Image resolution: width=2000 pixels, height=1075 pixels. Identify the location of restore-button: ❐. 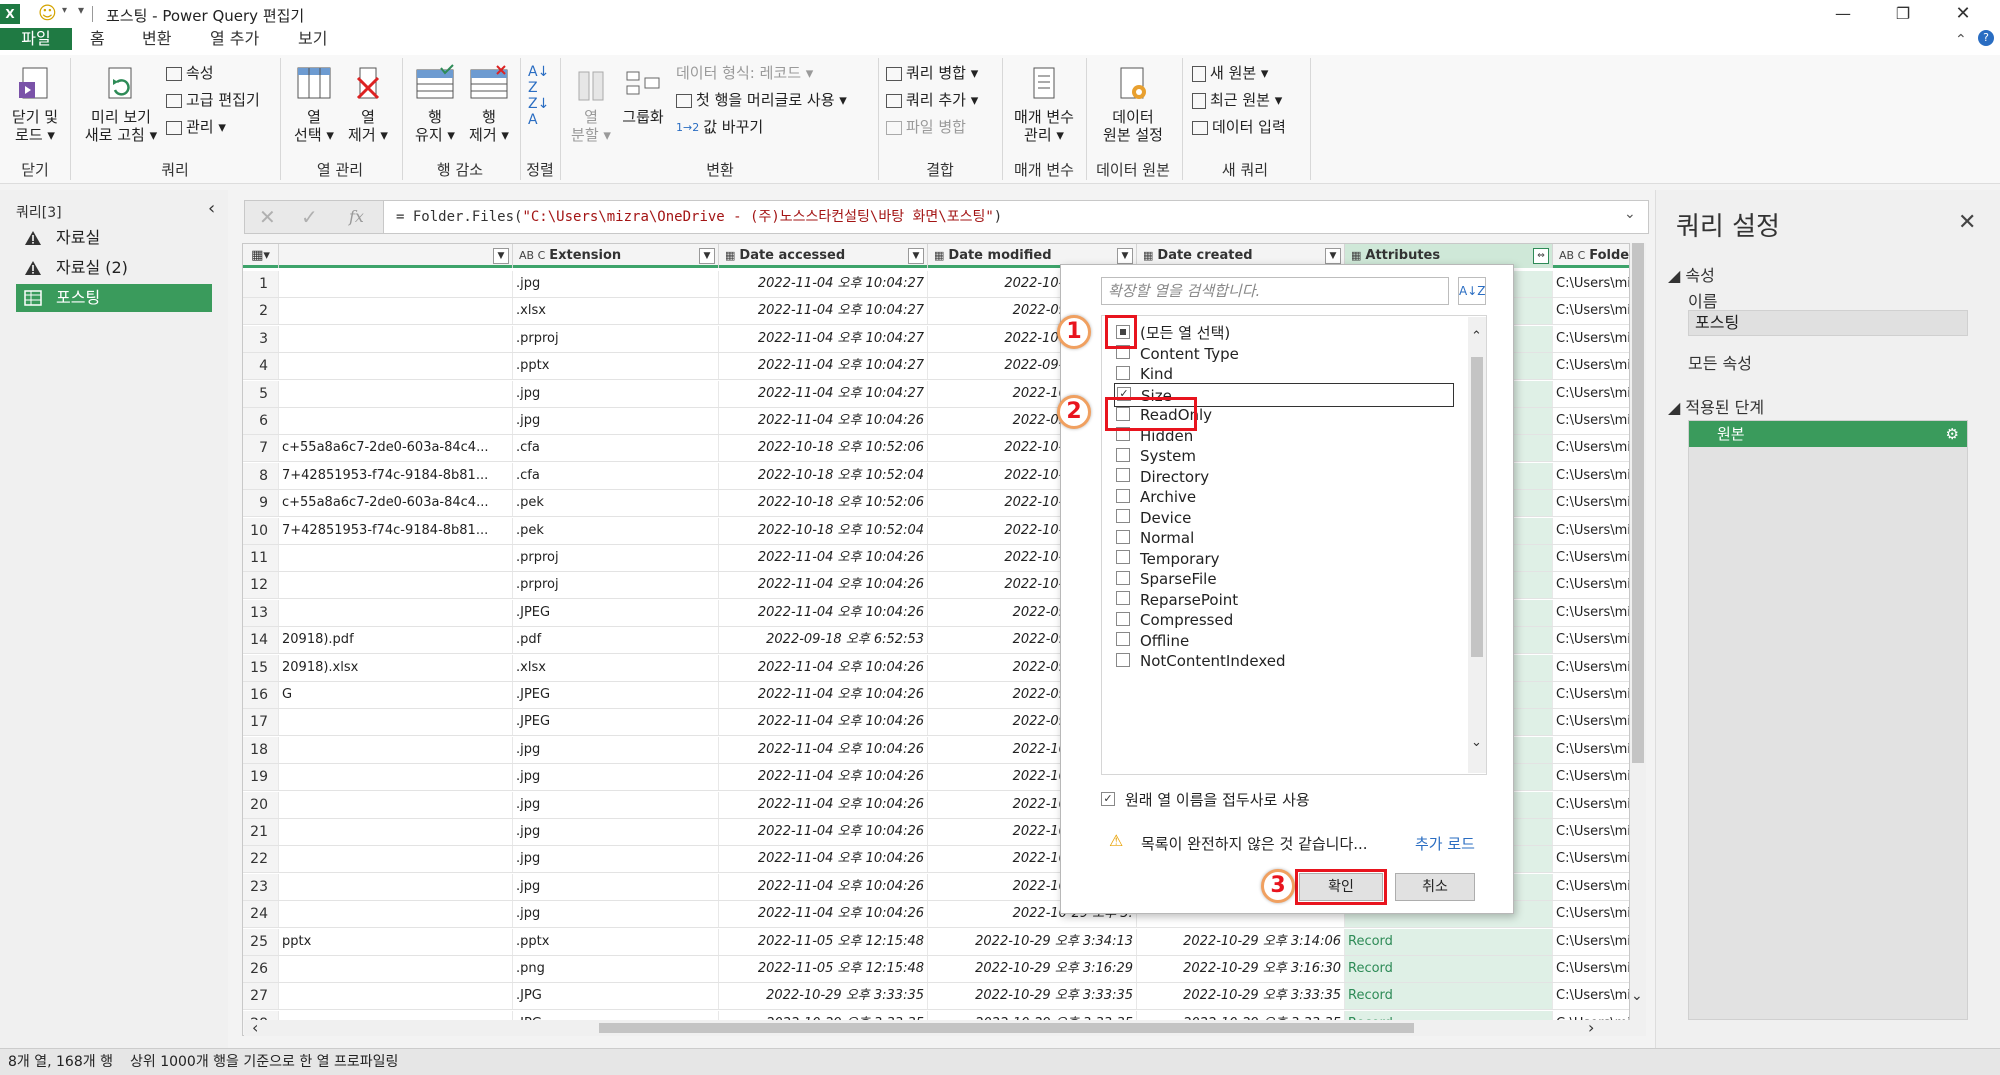
(1903, 14).